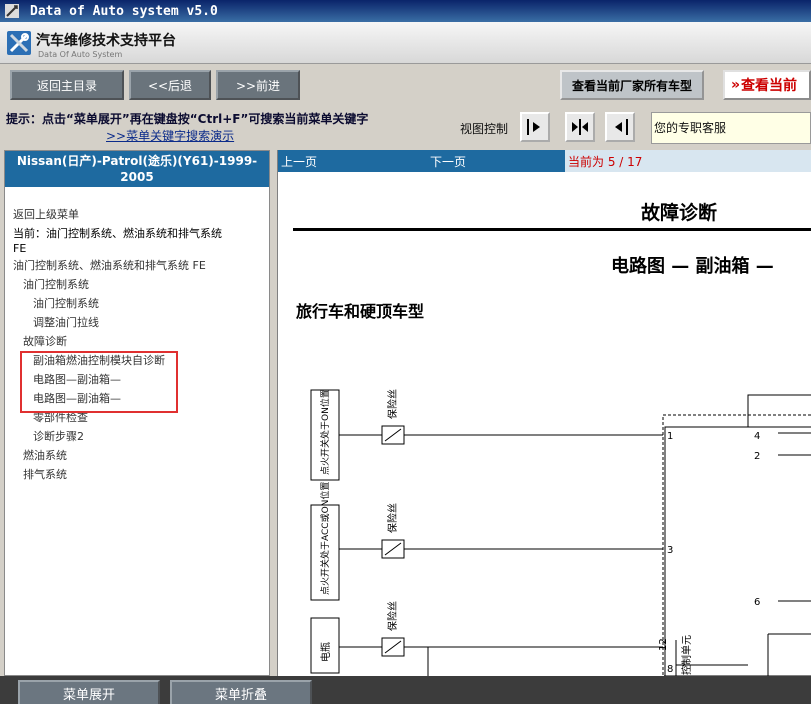 Image resolution: width=811 pixels, height=704 pixels. Describe the element at coordinates (670, 669) in the screenshot. I see `pin-label: 8` at that location.